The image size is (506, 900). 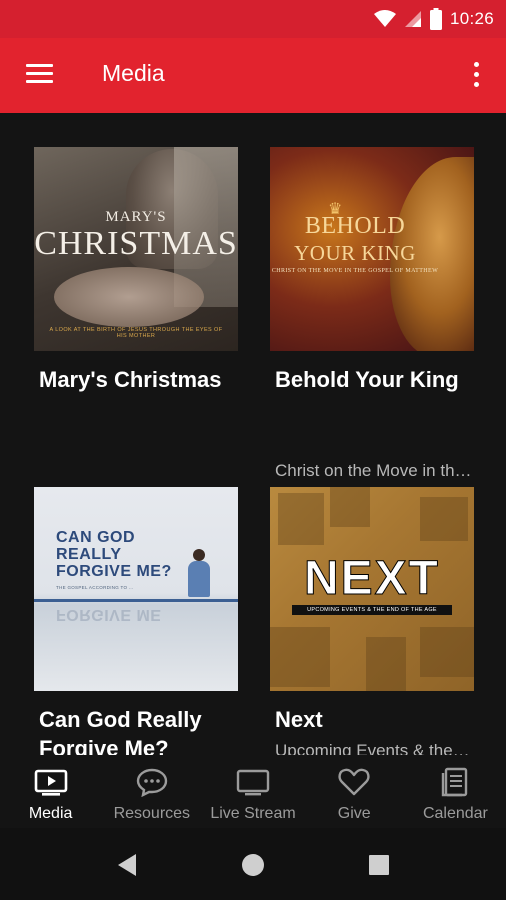 What do you see at coordinates (253, 75) in the screenshot?
I see `app-bar: Media` at bounding box center [253, 75].